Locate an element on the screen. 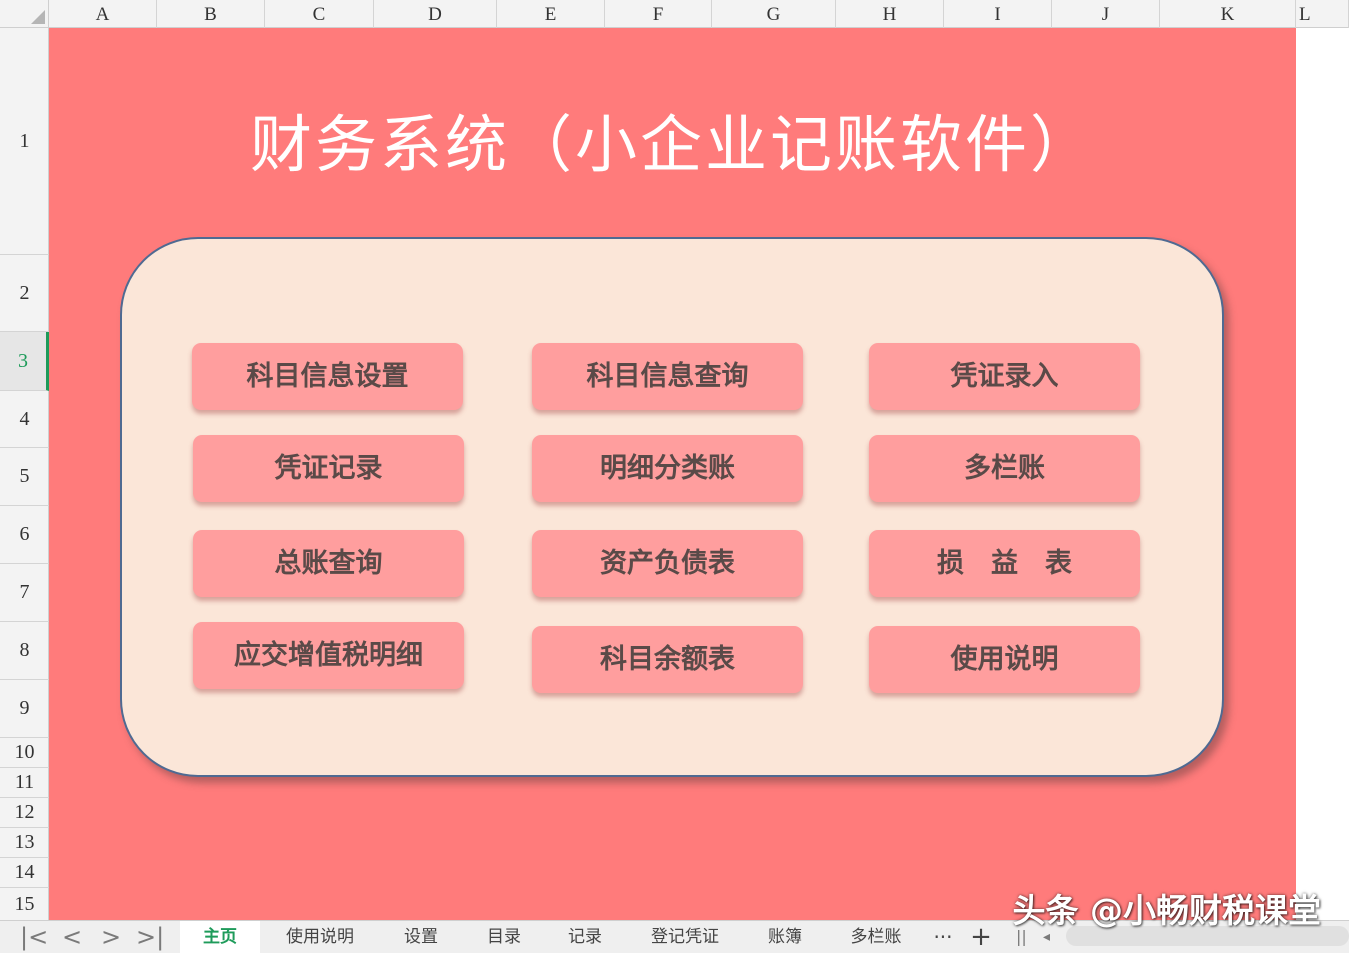 This screenshot has height=953, width=1349. row-header-3: 3 is located at coordinates (24, 361).